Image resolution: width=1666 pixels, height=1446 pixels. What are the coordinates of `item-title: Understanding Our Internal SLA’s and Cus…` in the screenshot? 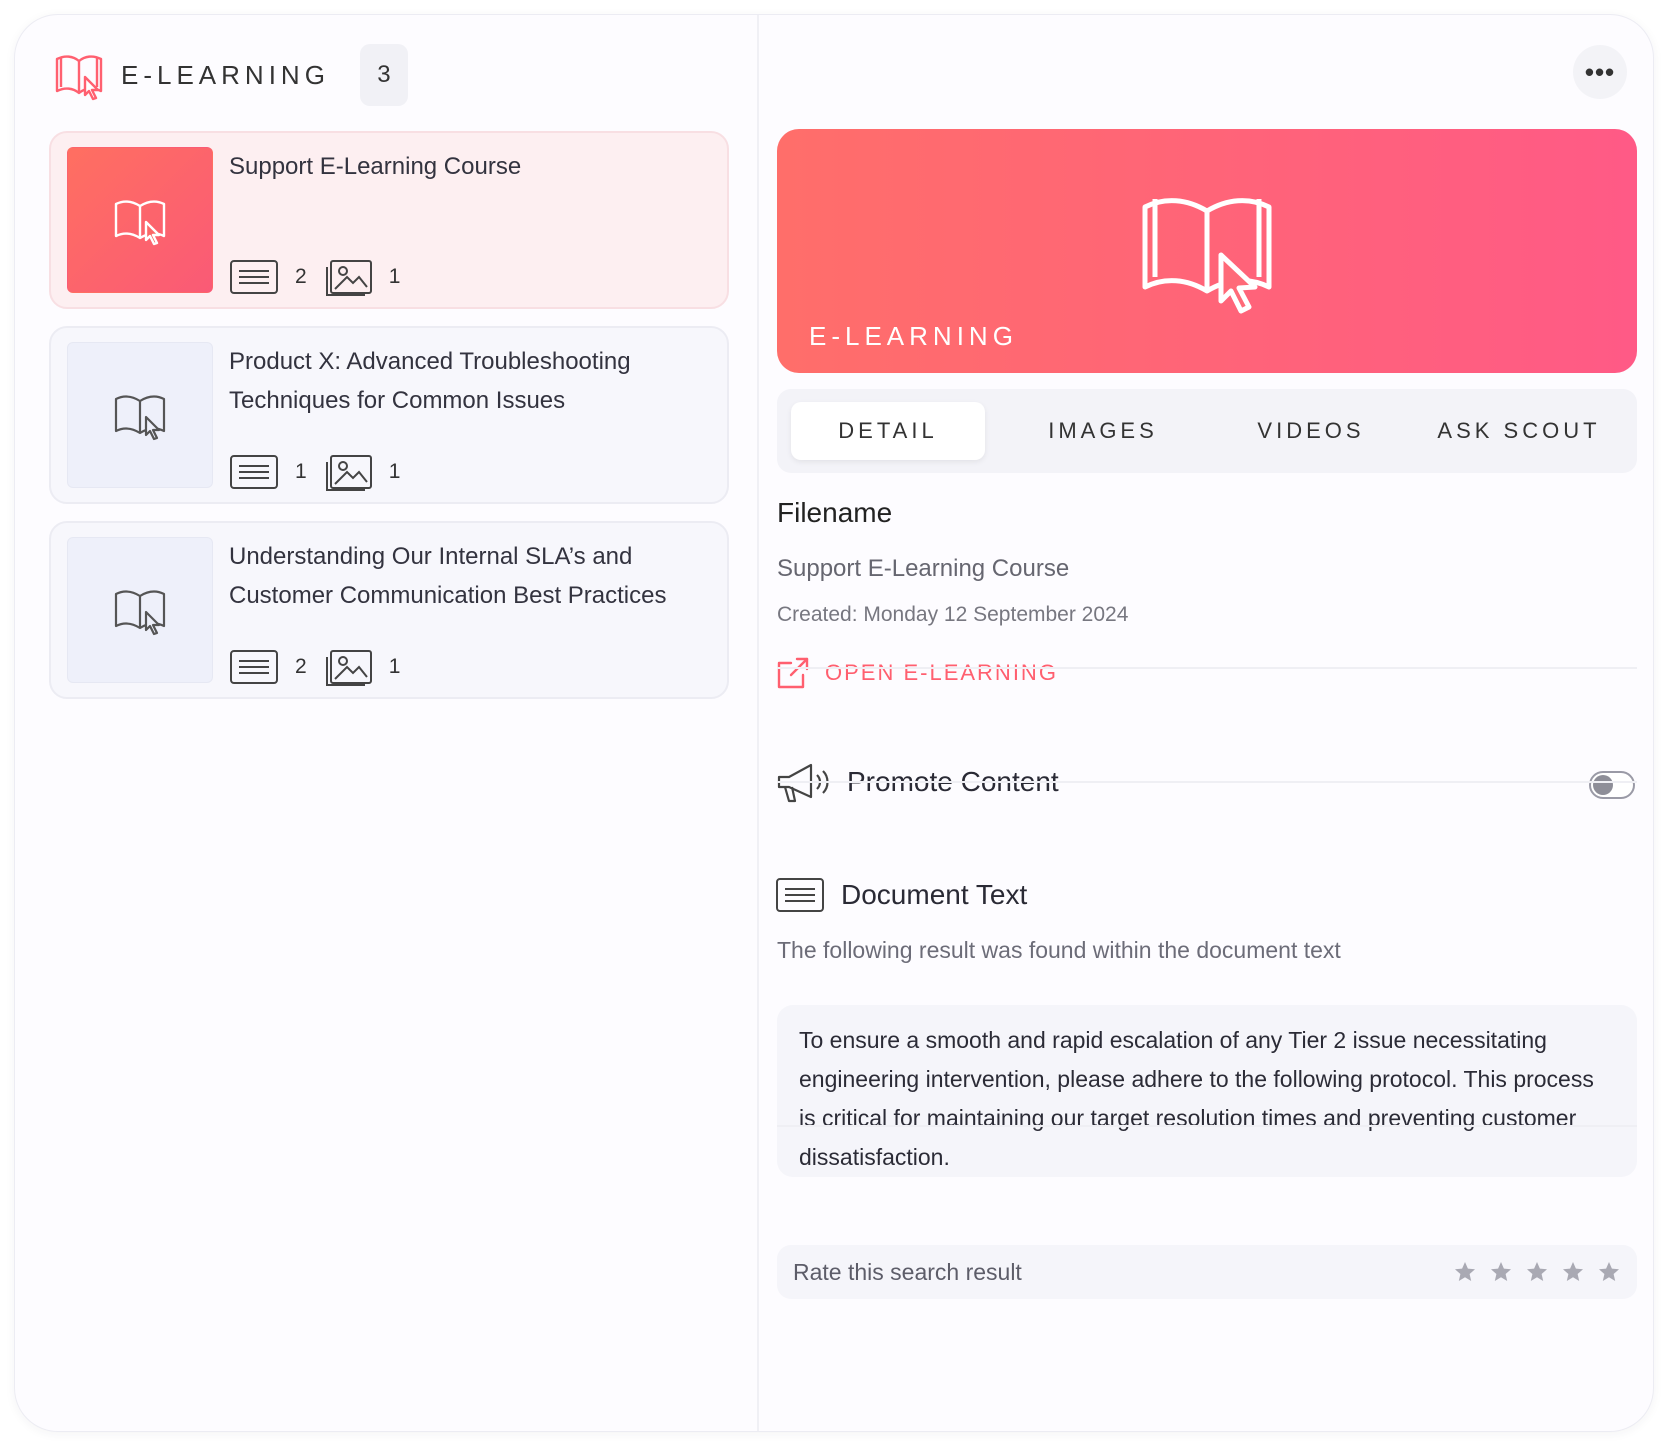 It's located at (448, 576).